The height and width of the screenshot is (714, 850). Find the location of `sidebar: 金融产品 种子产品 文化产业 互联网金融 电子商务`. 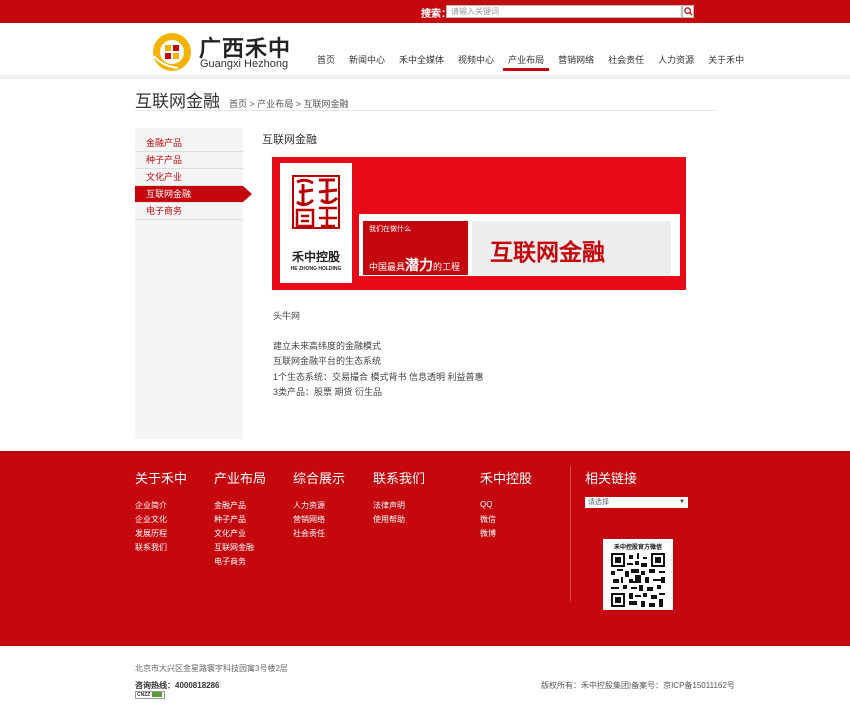

sidebar: 金融产品 种子产品 文化产业 互联网金融 电子商务 is located at coordinates (193, 283).